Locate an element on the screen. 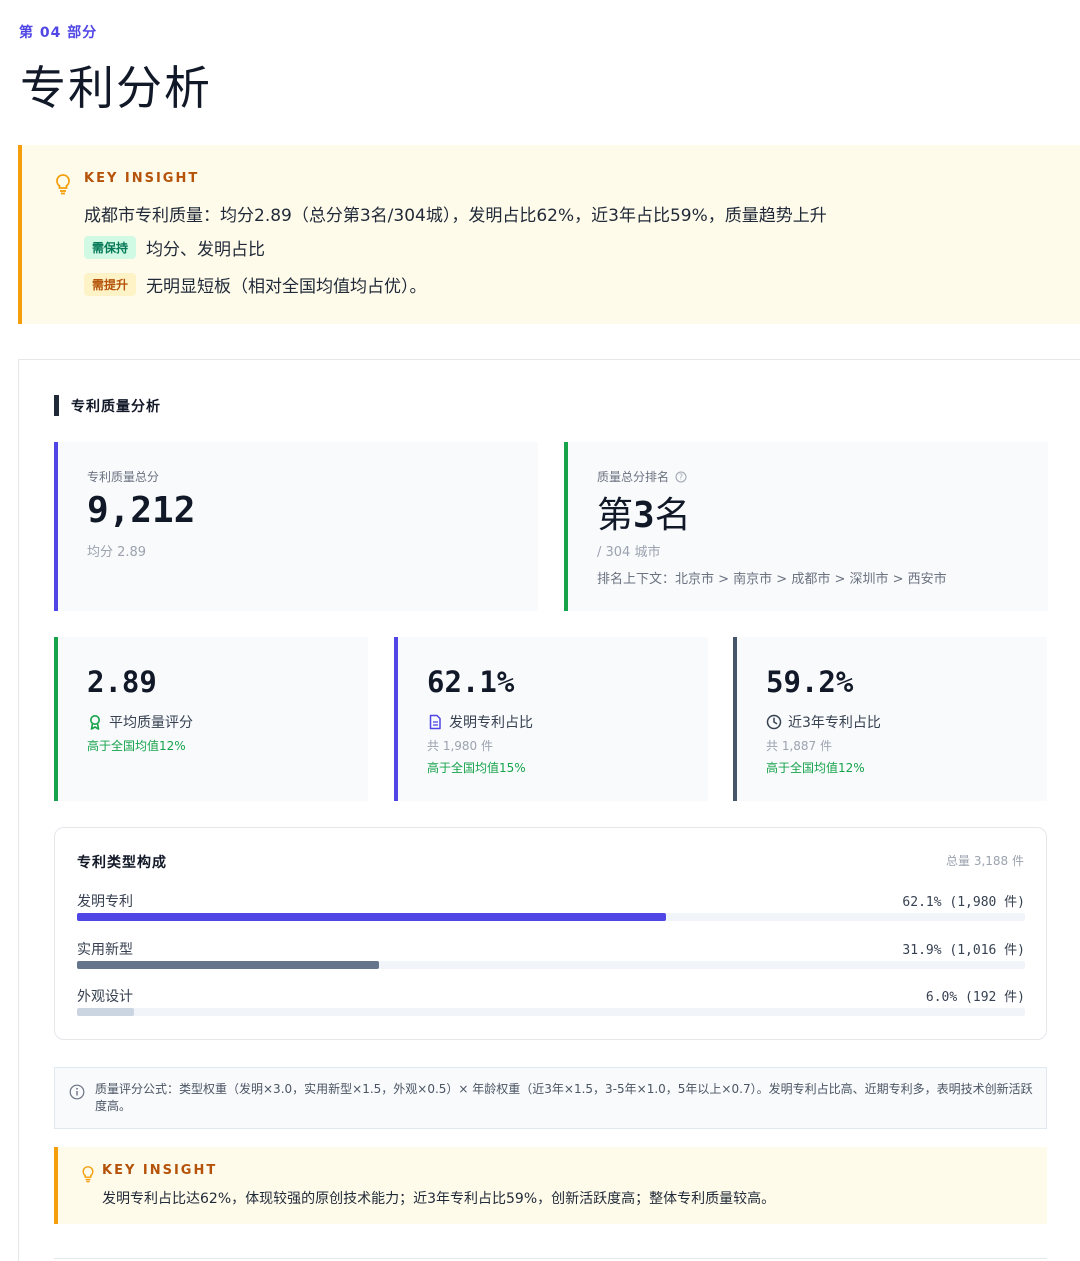 This screenshot has width=1080, height=1261. quality-heading-text: 专利质量分析 is located at coordinates (116, 406).